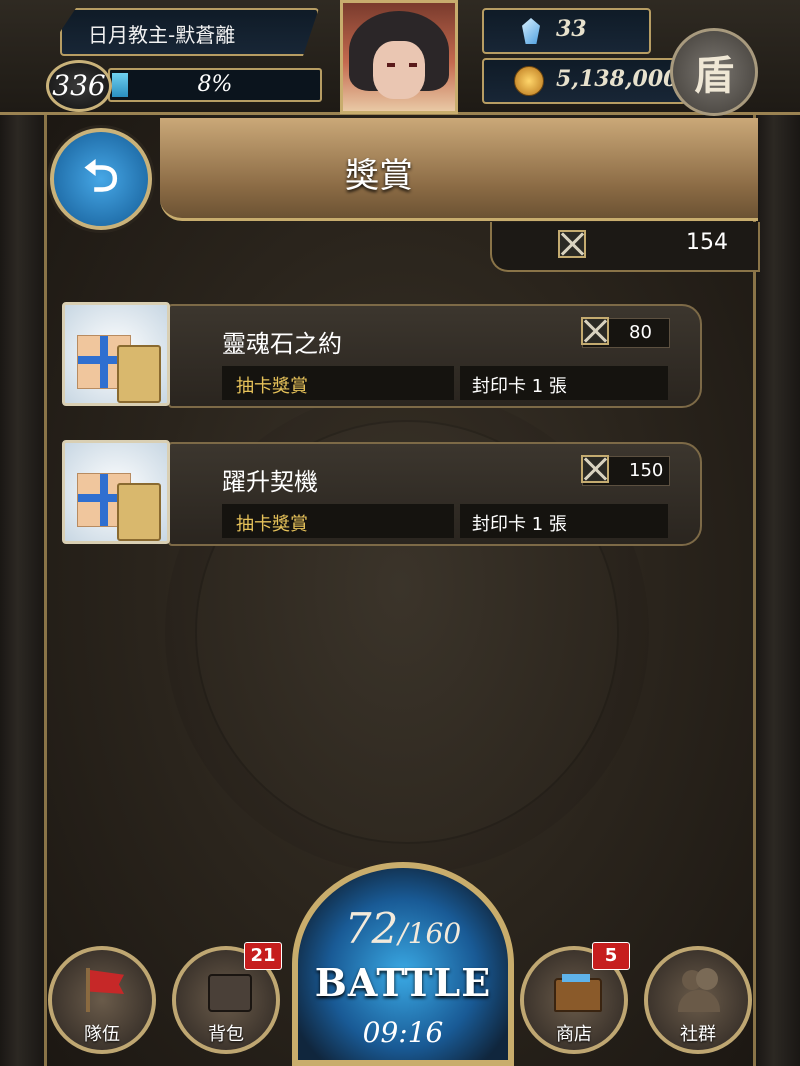 This screenshot has height=1066, width=800. What do you see at coordinates (102, 1034) in the screenshot?
I see `nav-team-label: 隊伍` at bounding box center [102, 1034].